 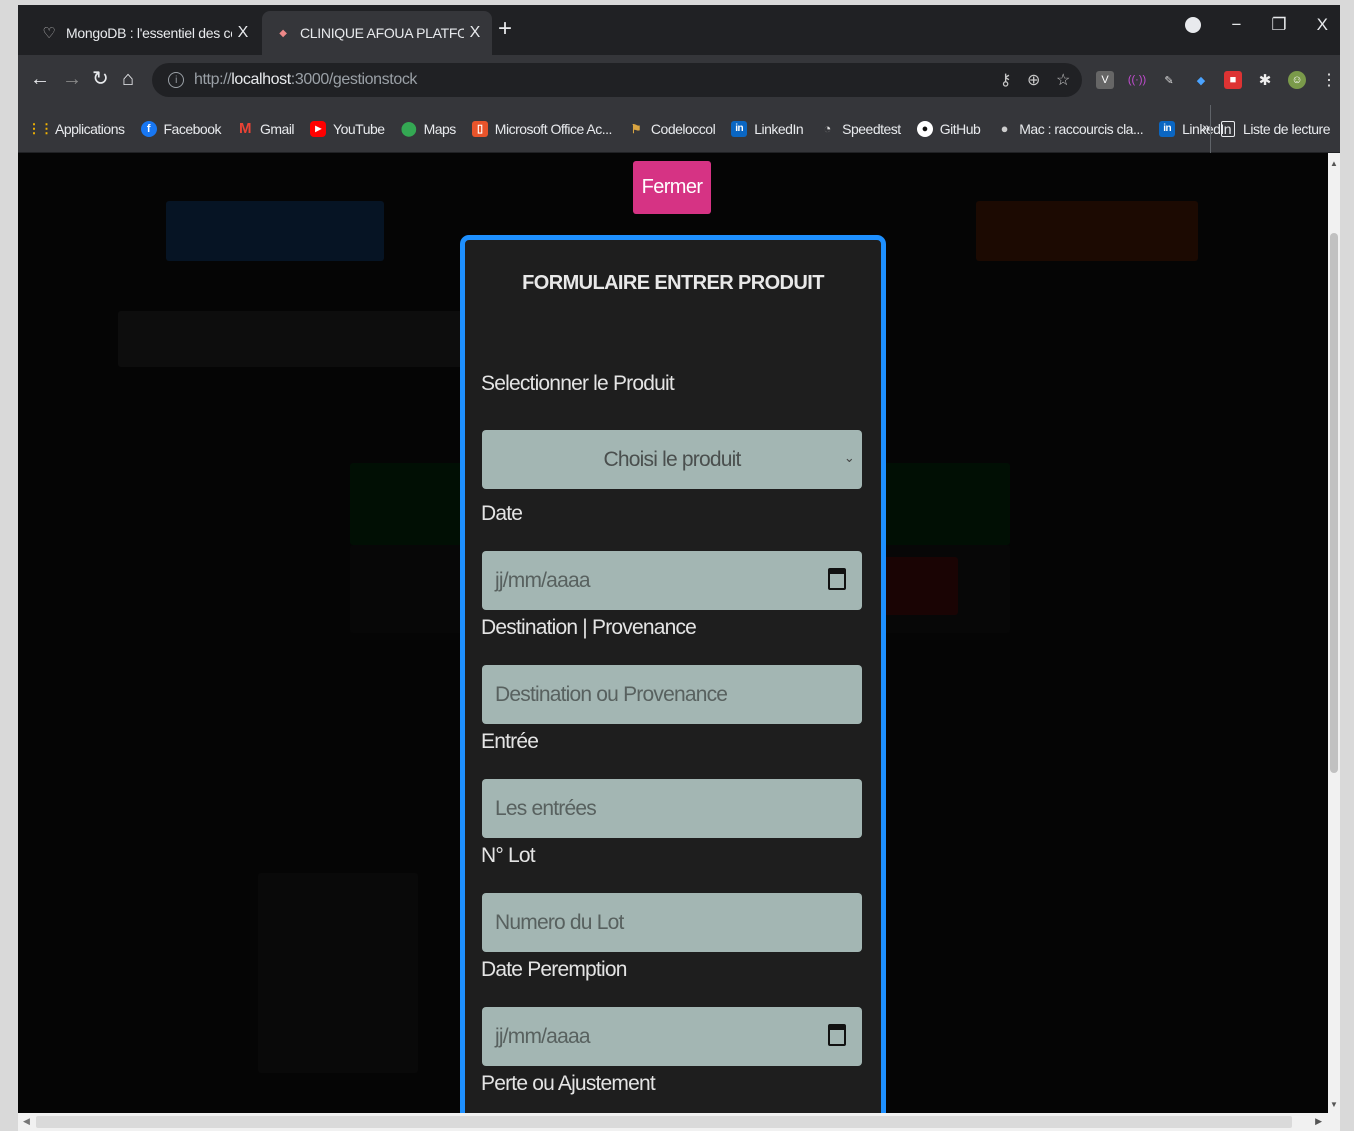 I want to click on extension-signal-icon: ((·)), so click(x=1137, y=80).